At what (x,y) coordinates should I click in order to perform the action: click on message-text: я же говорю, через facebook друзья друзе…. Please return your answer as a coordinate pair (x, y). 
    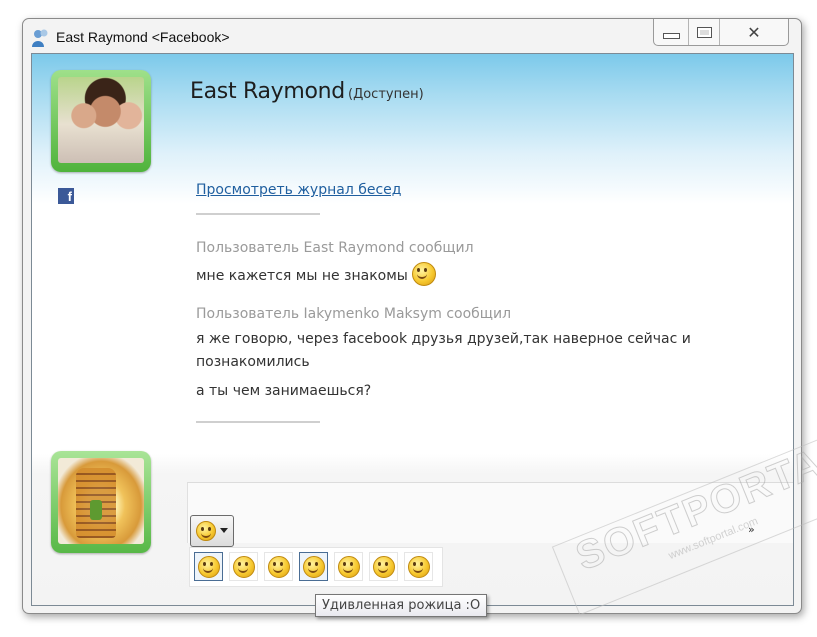
    Looking at the image, I should click on (443, 350).